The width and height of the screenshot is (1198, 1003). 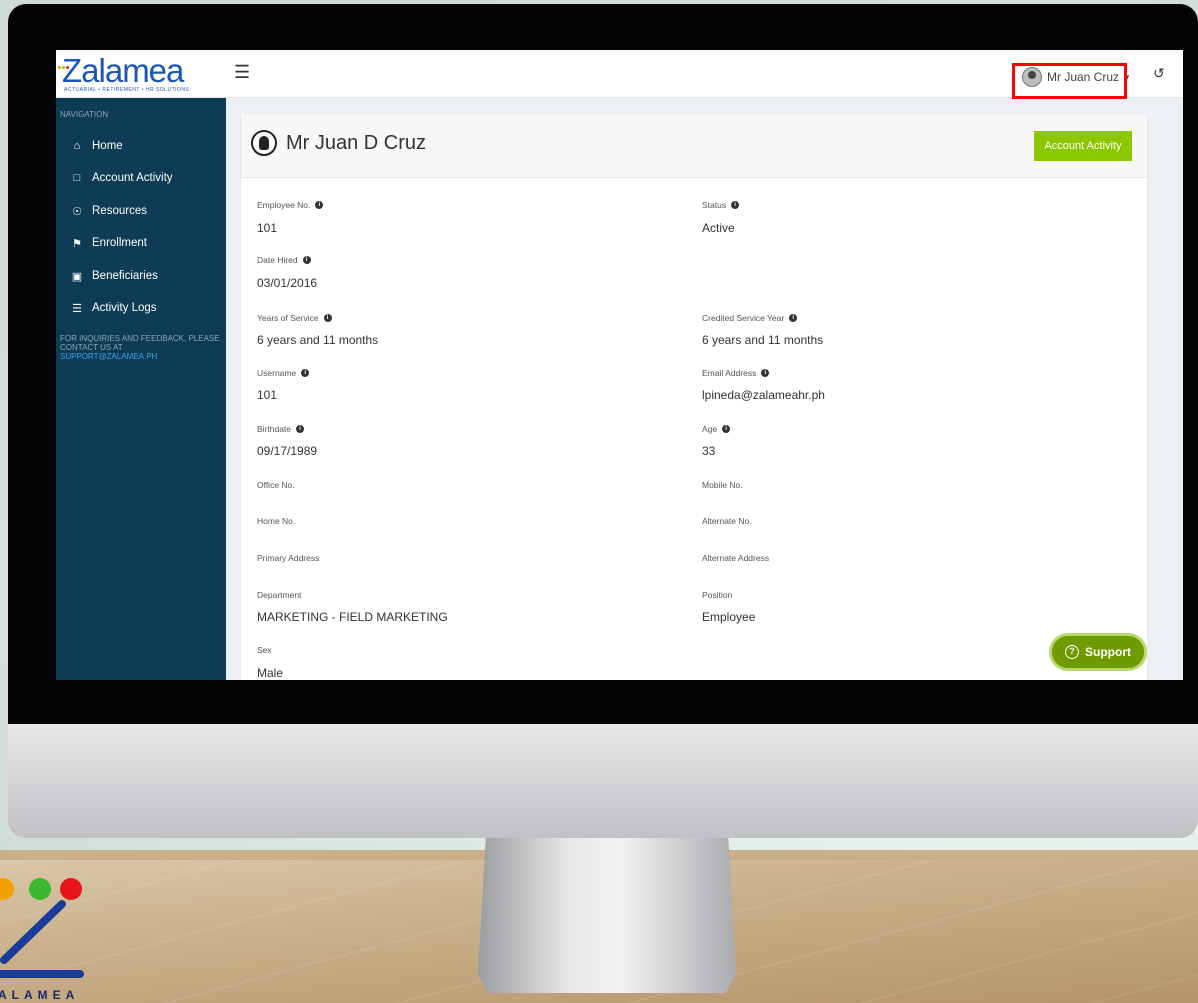 What do you see at coordinates (84, 114) in the screenshot?
I see `nav-header: NAVIGATION` at bounding box center [84, 114].